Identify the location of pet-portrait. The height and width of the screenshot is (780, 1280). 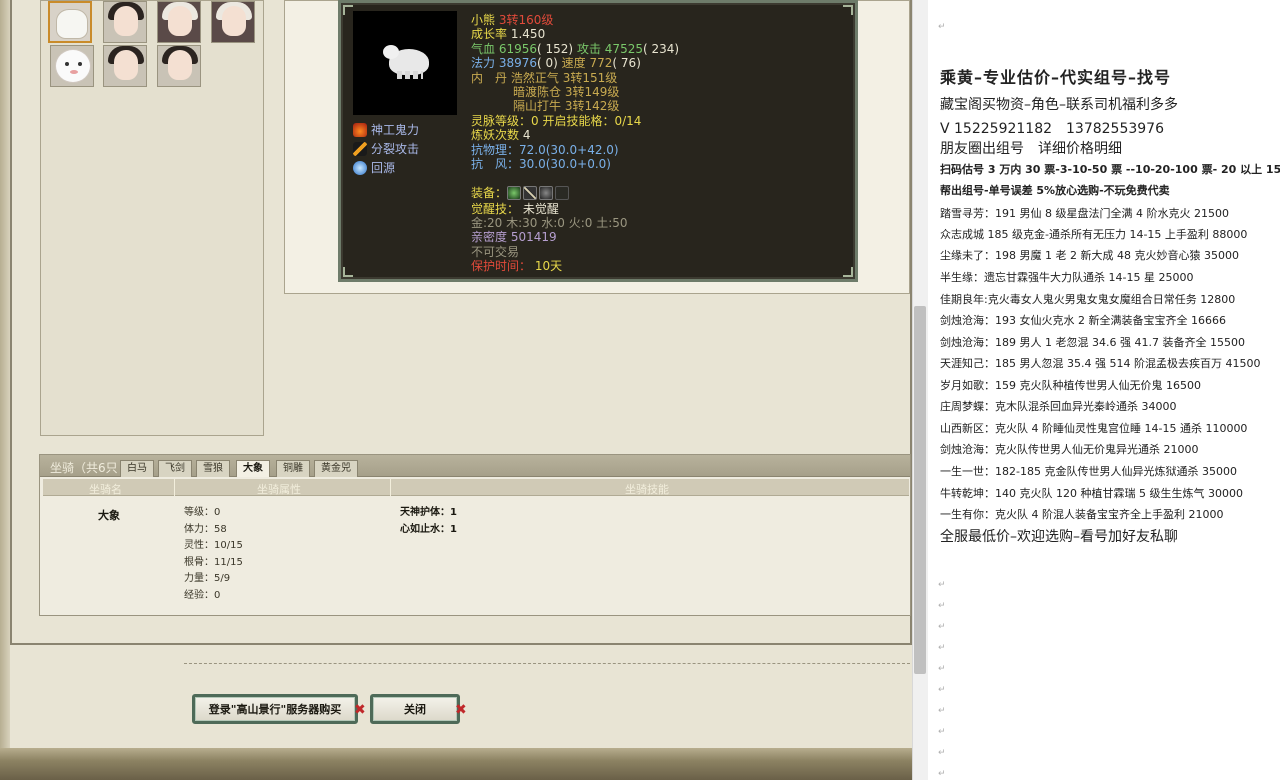
(405, 63).